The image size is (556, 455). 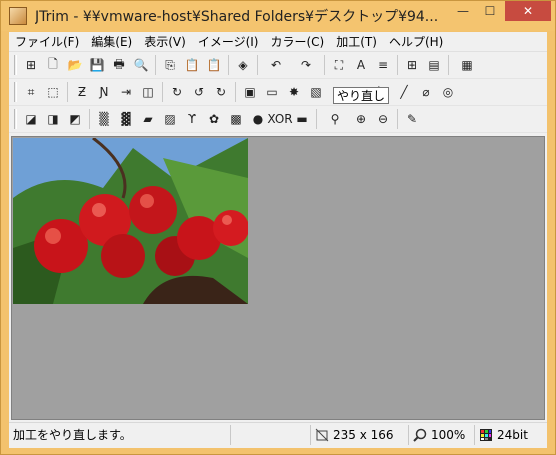 I want to click on status-bar: 加工をやり直します。 235 x 166 100% 24bit, so click(x=278, y=434).